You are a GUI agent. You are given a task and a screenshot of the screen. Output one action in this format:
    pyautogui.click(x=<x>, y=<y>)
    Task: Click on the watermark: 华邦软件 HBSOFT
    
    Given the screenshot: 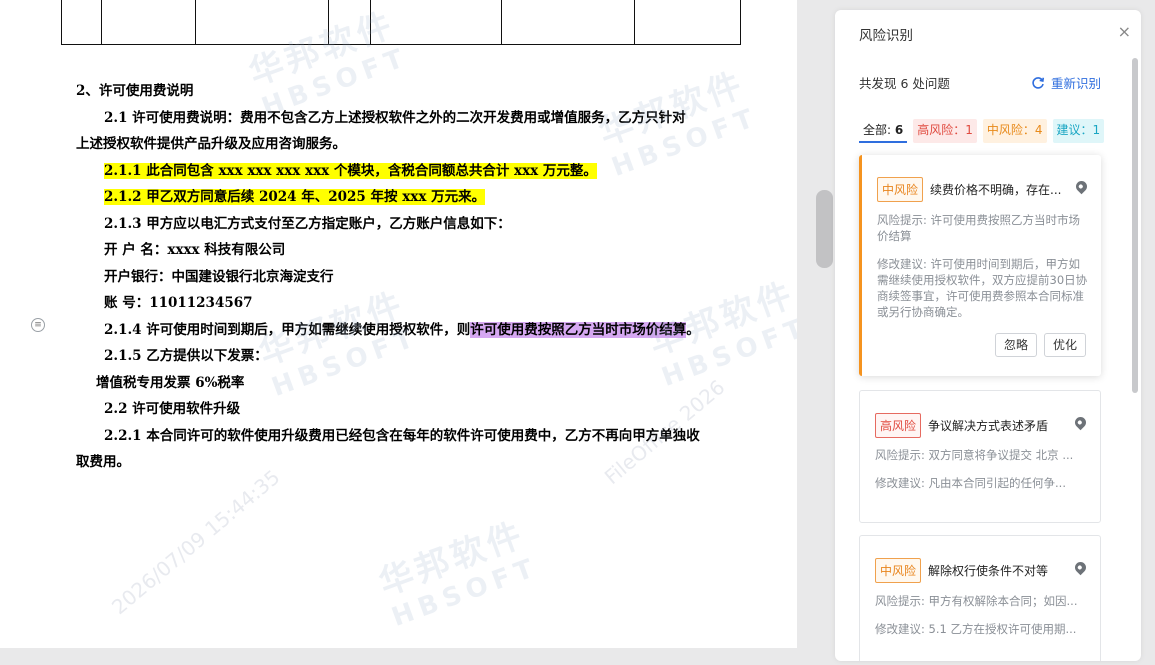 What is the action you would take?
    pyautogui.click(x=458, y=573)
    